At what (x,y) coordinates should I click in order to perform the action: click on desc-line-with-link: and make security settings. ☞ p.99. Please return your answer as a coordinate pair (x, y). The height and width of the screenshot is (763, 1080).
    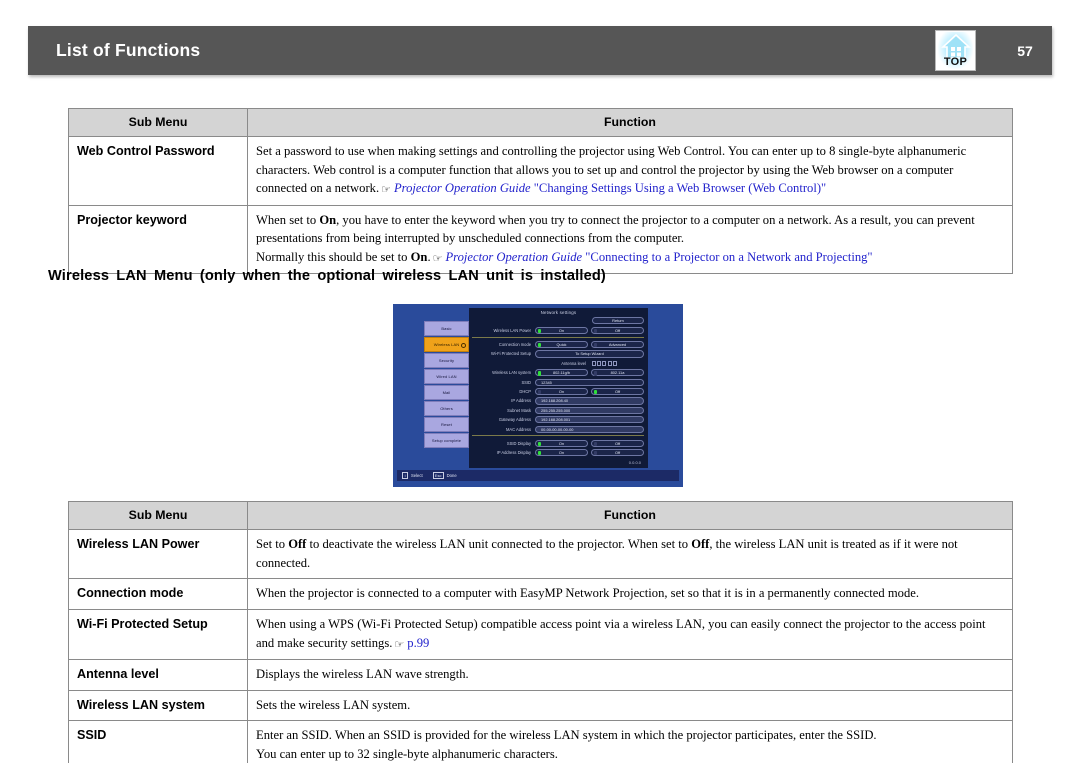
    Looking at the image, I should click on (630, 643).